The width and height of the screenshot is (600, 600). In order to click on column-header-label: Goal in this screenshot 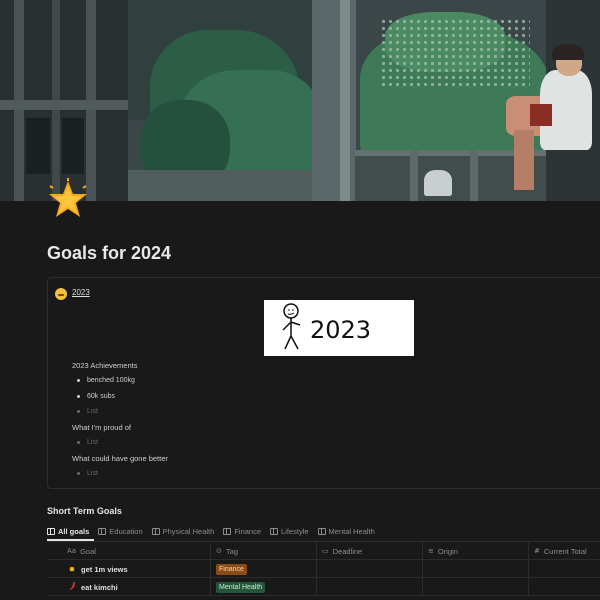, I will do `click(88, 551)`.